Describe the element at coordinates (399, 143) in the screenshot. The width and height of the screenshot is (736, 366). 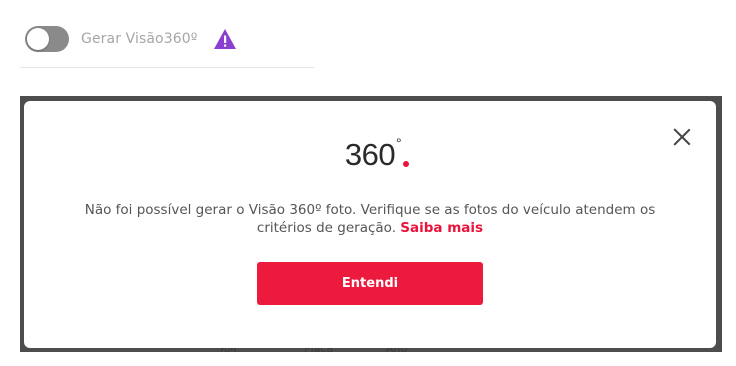
I see `logo-degree: °` at that location.